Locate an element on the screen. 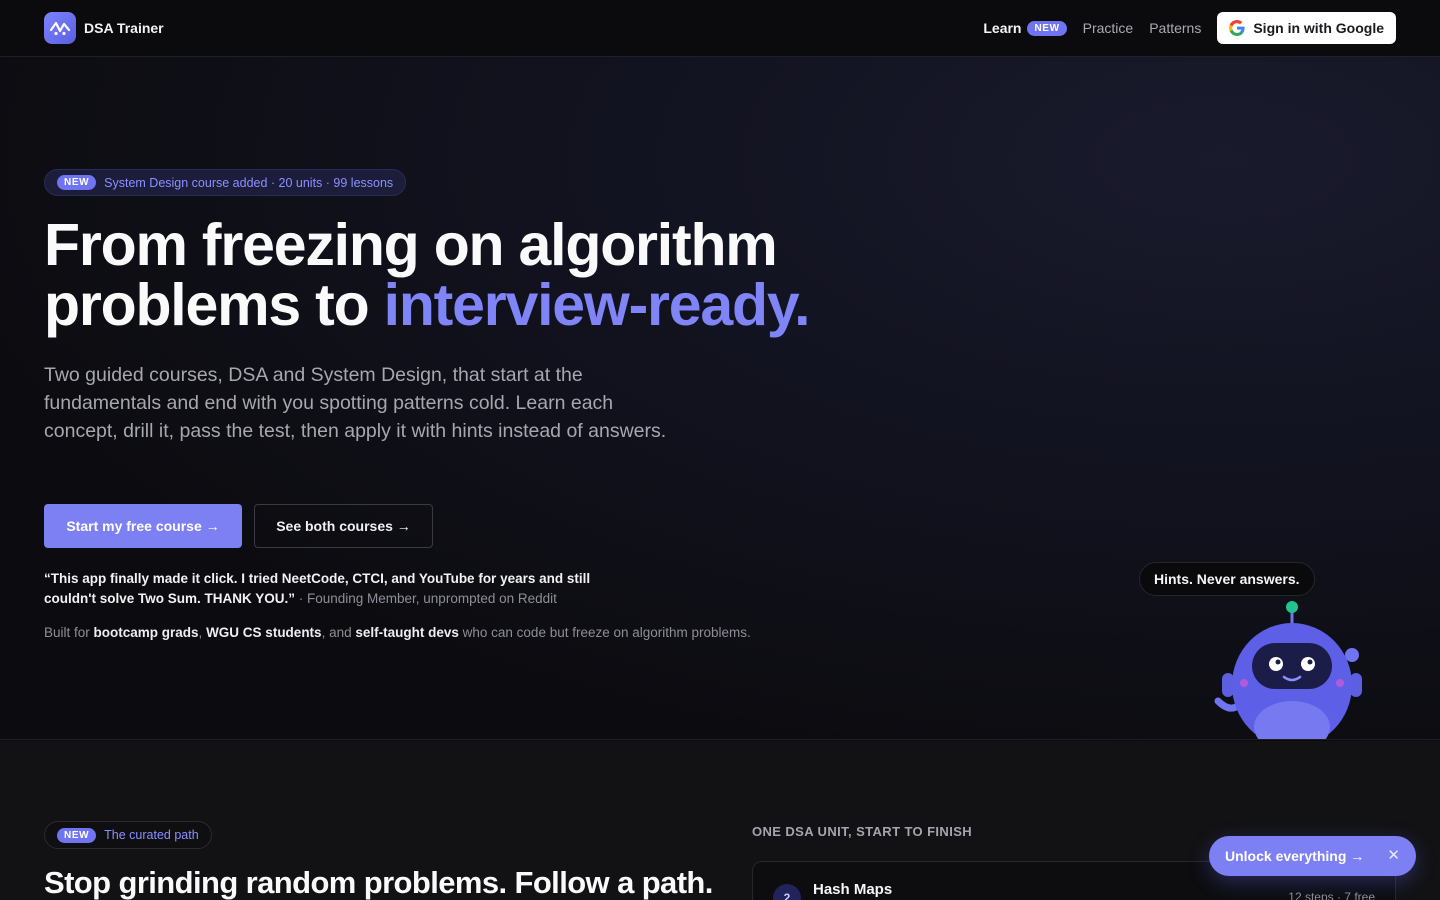 The width and height of the screenshot is (1440, 900). nav-practice: Practice is located at coordinates (1108, 28).